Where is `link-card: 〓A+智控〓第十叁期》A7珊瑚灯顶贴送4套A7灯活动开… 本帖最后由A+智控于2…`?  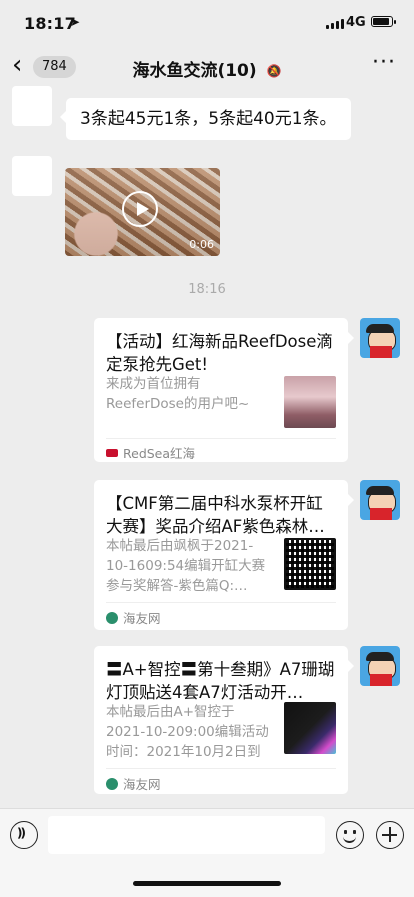 link-card: 〓A+智控〓第十叁期》A7珊瑚灯顶贴送4套A7灯活动开… 本帖最后由A+智控于2… is located at coordinates (224, 720).